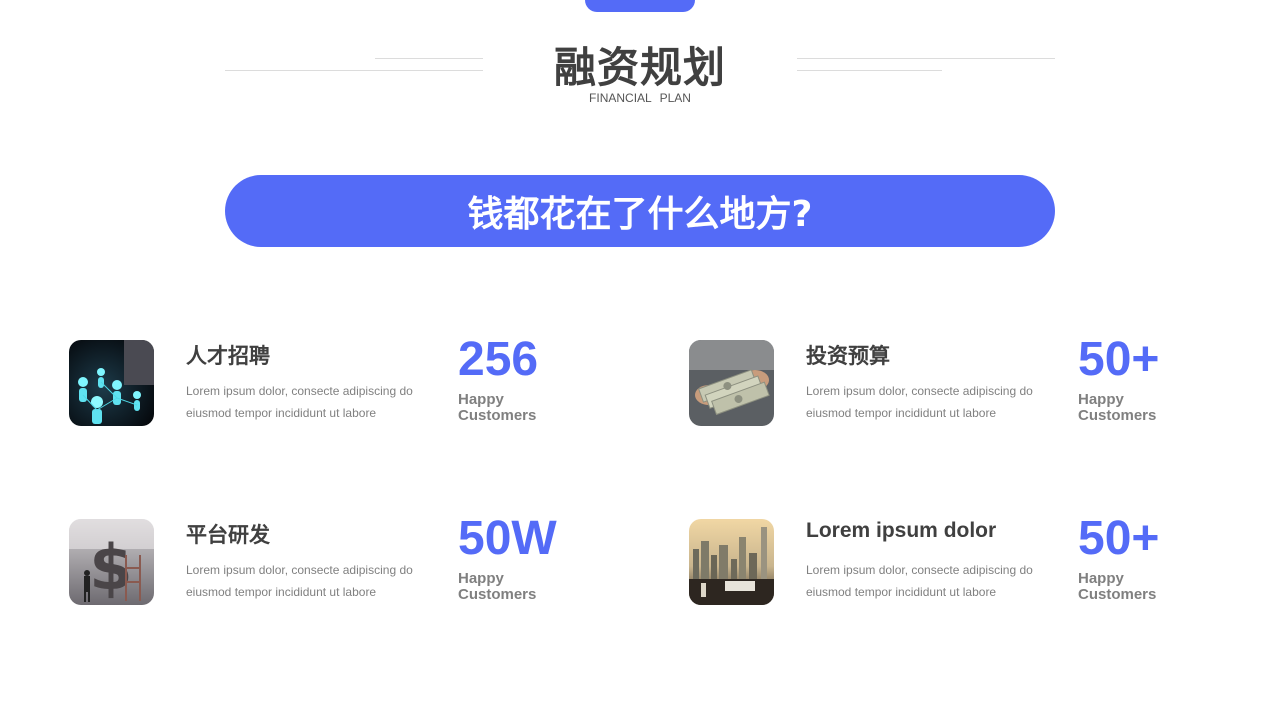  Describe the element at coordinates (228, 356) in the screenshot. I see `item-title: 人才招聘` at that location.